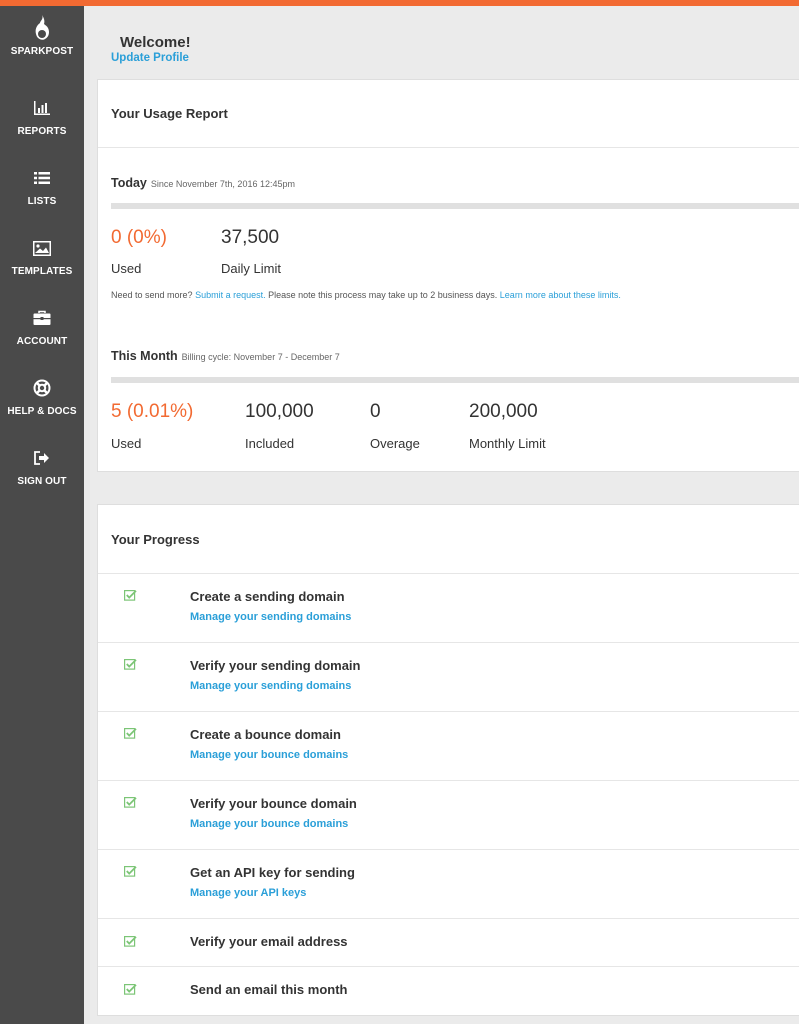 The height and width of the screenshot is (1024, 799). What do you see at coordinates (42, 108) in the screenshot?
I see `bar-chart-icon` at bounding box center [42, 108].